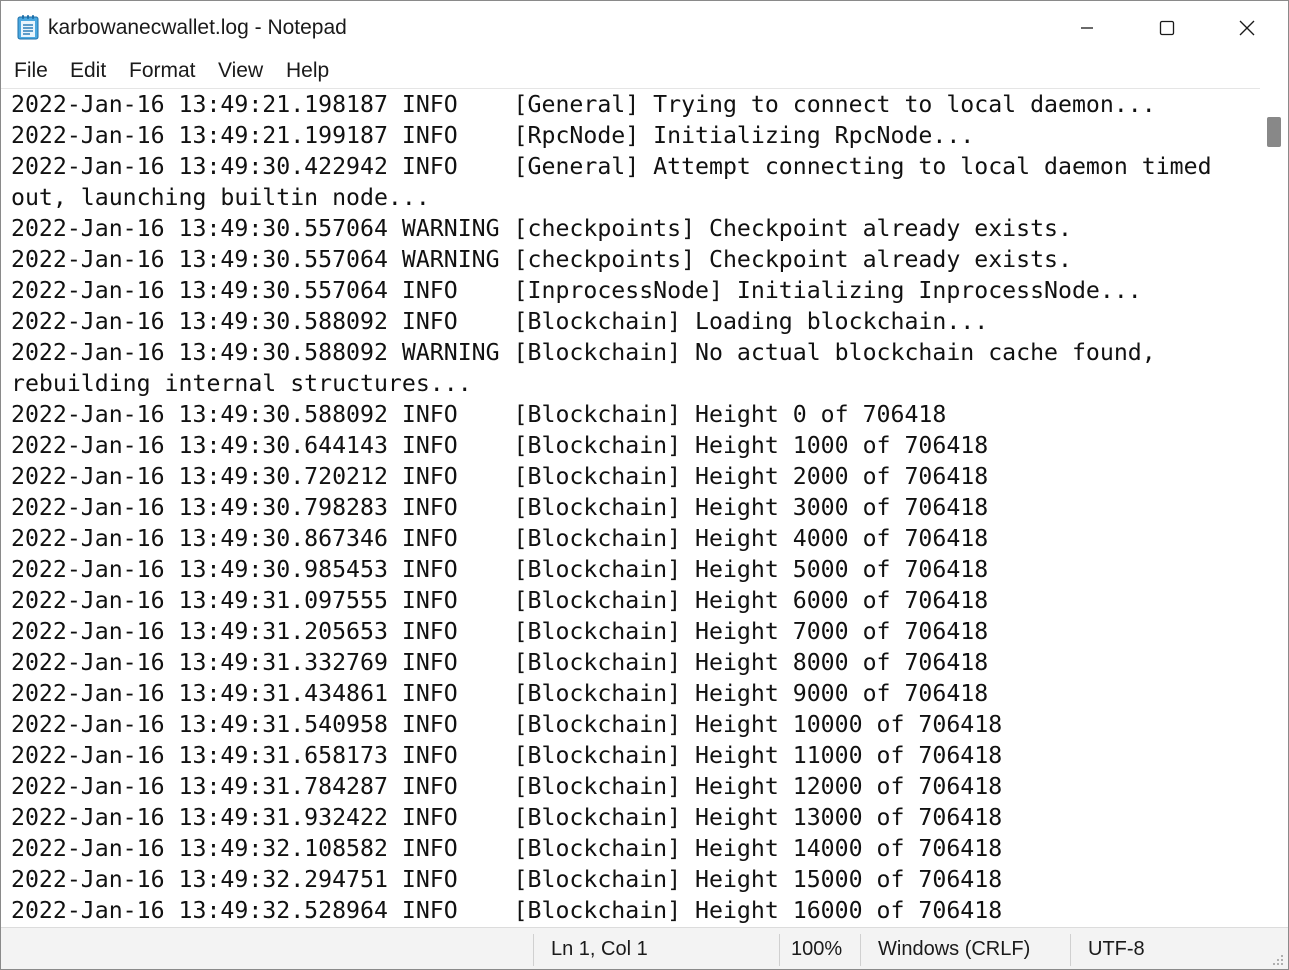  What do you see at coordinates (1116, 949) in the screenshot?
I see `encoding: UTF-8` at bounding box center [1116, 949].